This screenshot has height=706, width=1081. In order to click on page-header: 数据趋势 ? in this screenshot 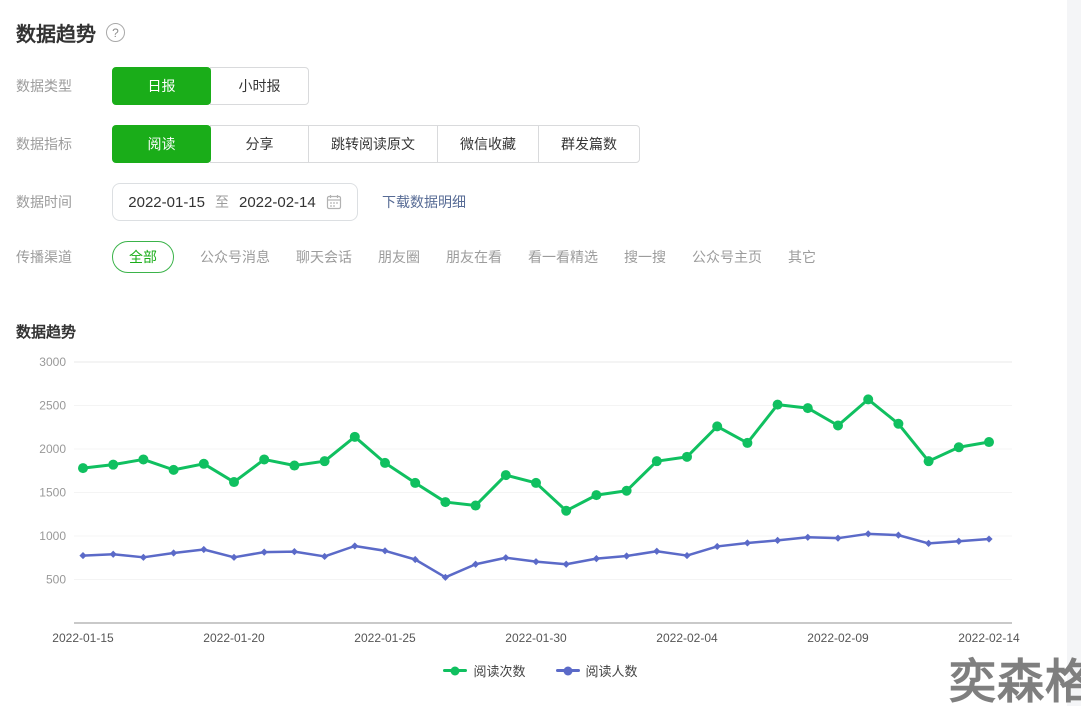, I will do `click(540, 23)`.